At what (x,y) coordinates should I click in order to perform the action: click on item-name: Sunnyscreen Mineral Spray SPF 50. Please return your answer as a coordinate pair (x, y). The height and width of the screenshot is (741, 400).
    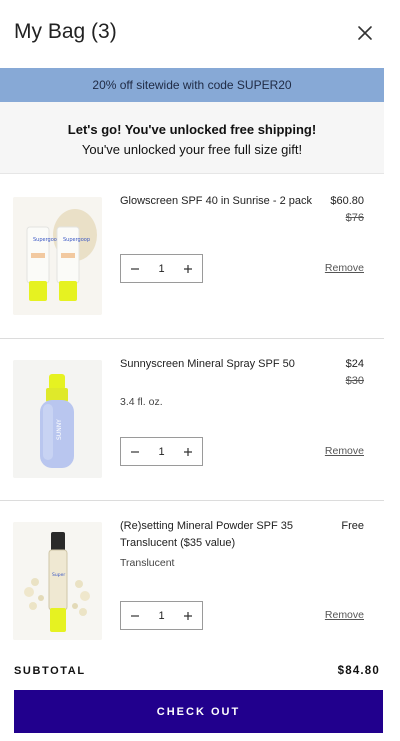
    Looking at the image, I should click on (220, 364).